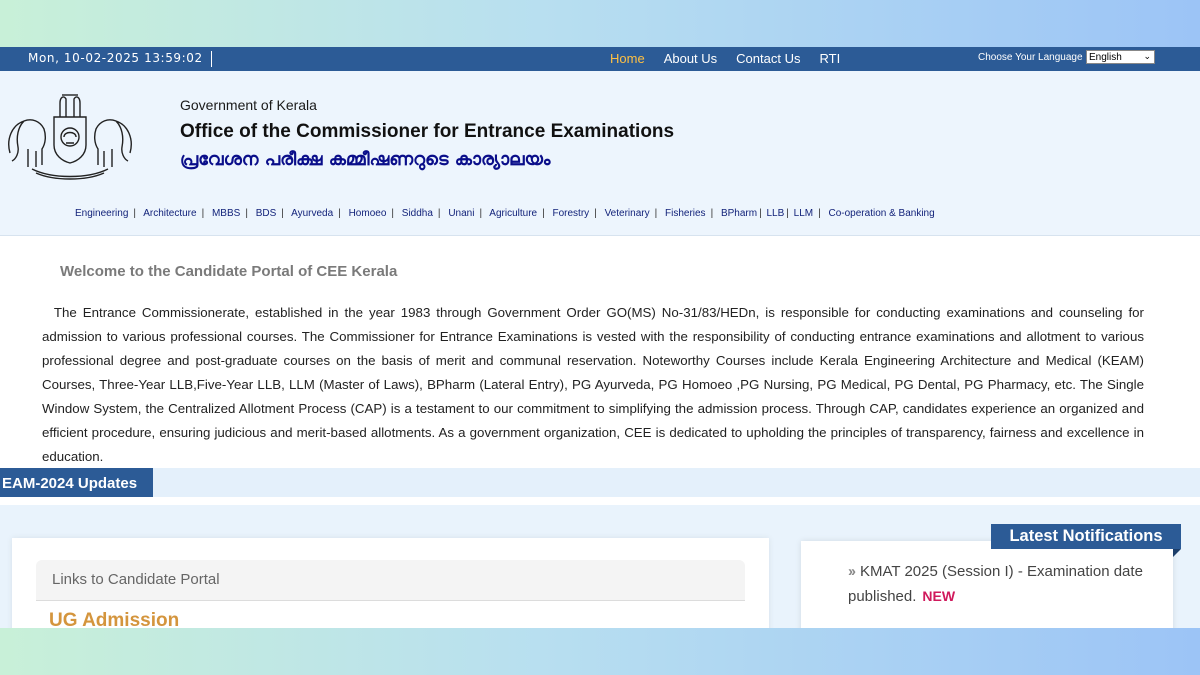 This screenshot has width=1200, height=675. Describe the element at coordinates (852, 571) in the screenshot. I see `double-chevron-right-icon: ››` at that location.